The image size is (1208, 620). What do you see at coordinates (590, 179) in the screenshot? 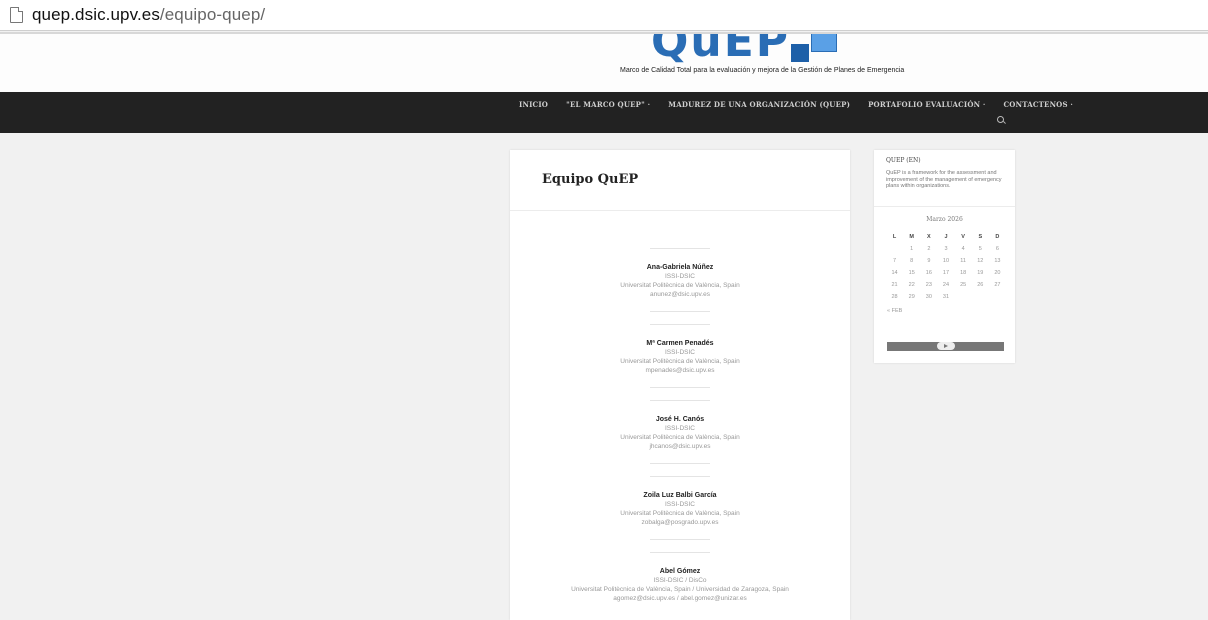
I see `page-title: Equipo QuEP` at bounding box center [590, 179].